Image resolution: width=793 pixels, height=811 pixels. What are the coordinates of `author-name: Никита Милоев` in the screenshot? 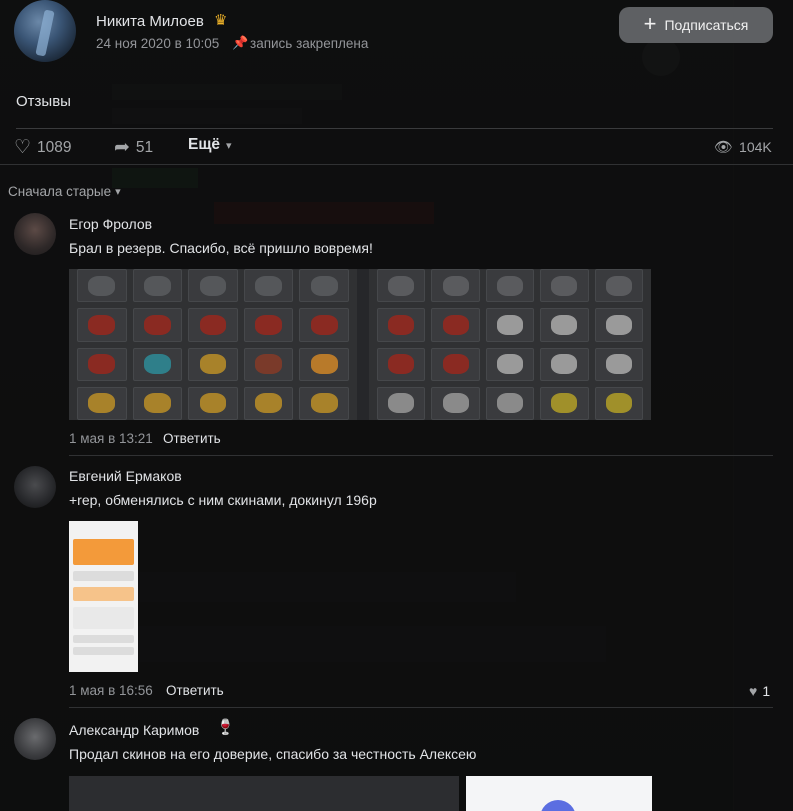 It's located at (150, 21).